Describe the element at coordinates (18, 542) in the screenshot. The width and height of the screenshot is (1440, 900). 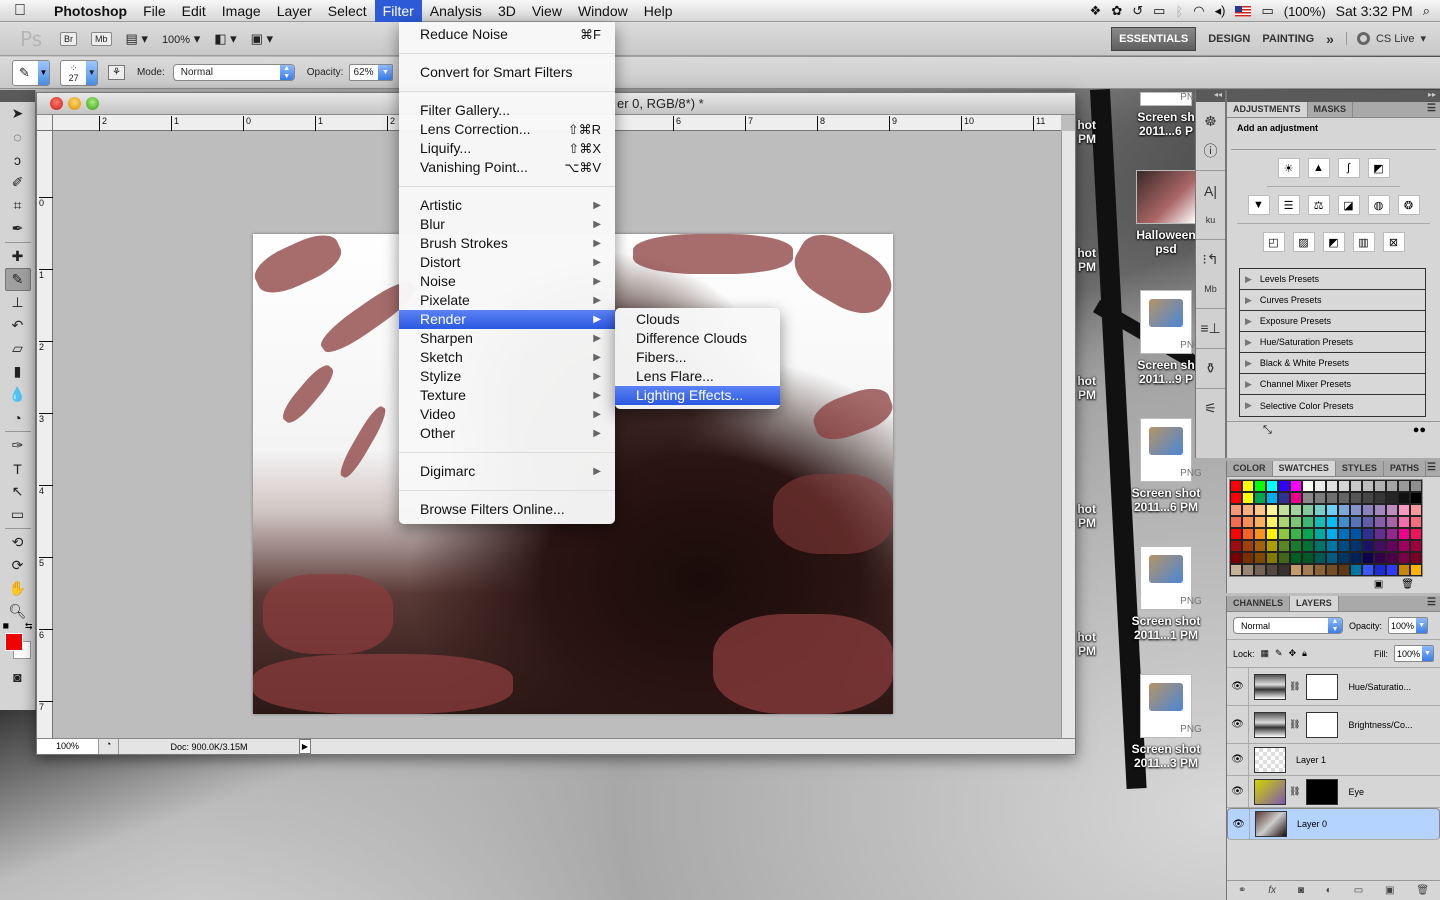
I see `3d-rotate-tool-icon: ⟲` at that location.